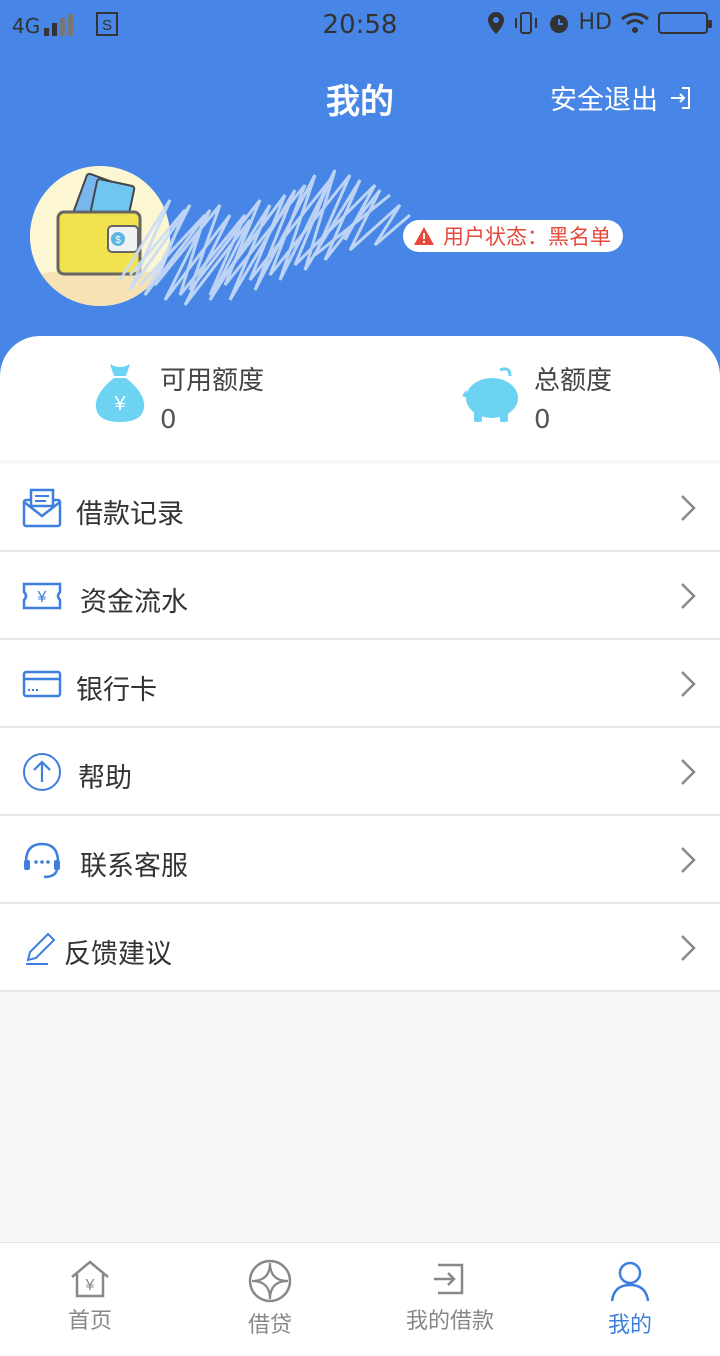 Image resolution: width=720 pixels, height=1356 pixels. Describe the element at coordinates (360, 1299) in the screenshot. I see `bottom-nav: ¥ 首页 借贷 我的借款 我的` at that location.